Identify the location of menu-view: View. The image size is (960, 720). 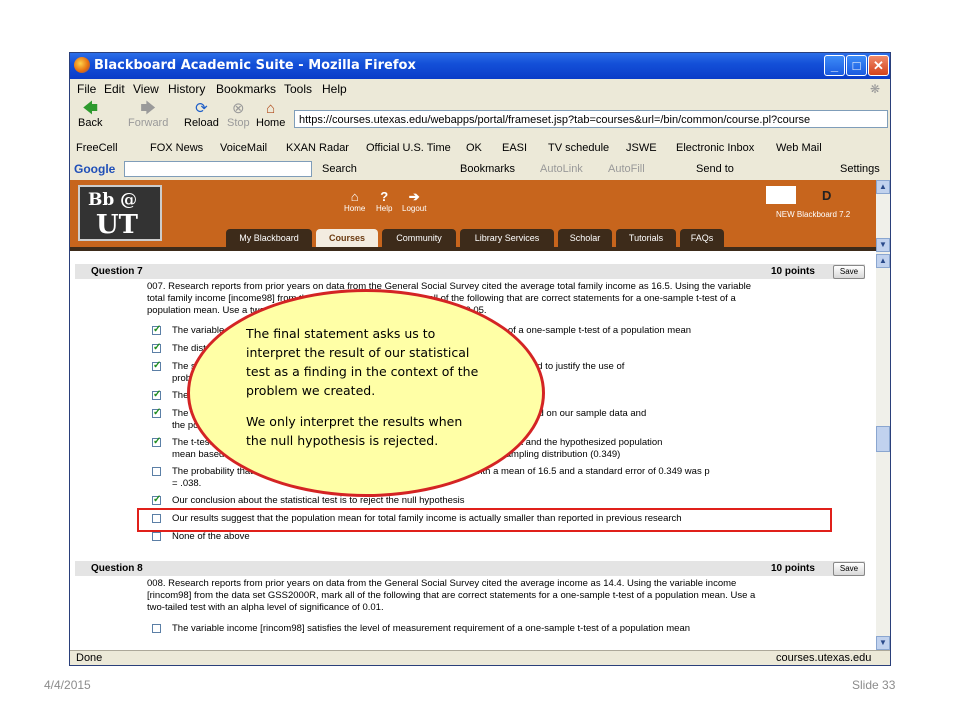
(146, 89).